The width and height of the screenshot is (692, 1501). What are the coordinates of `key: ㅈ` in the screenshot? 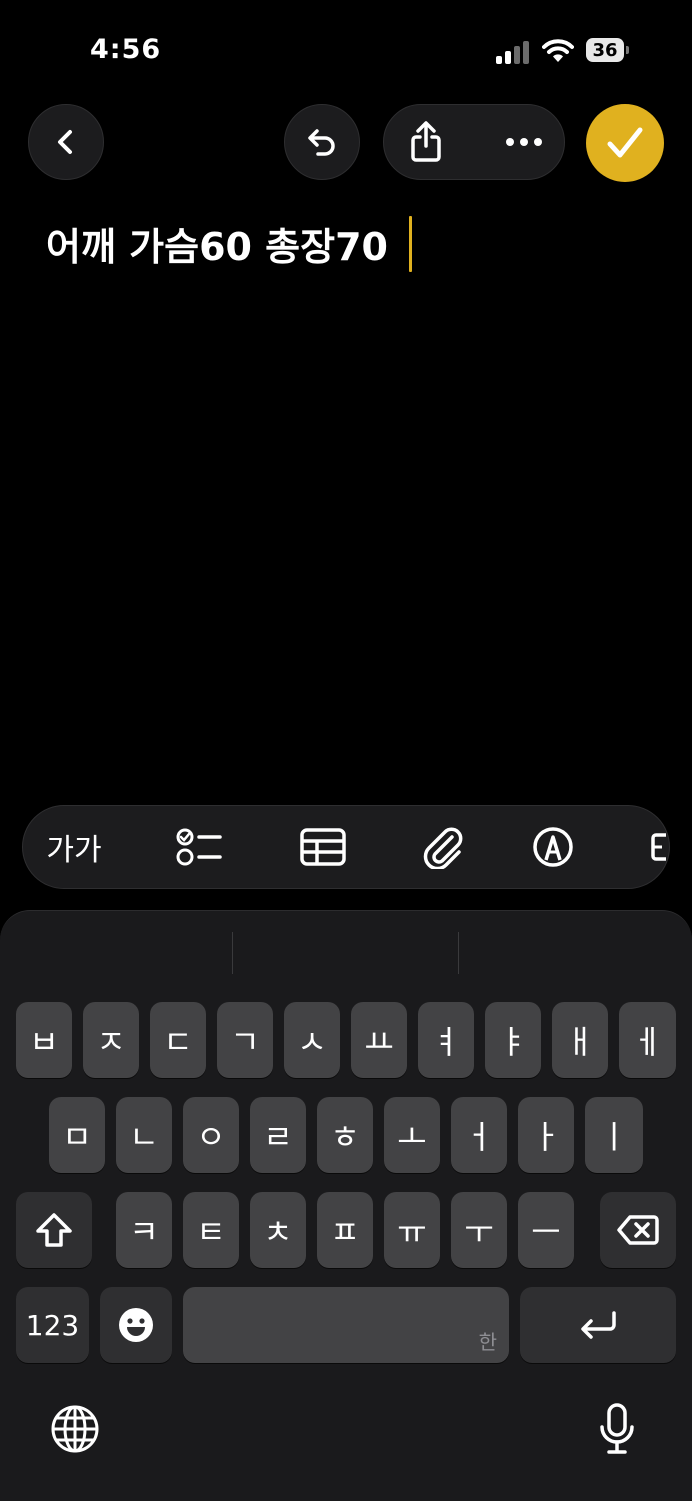 It's located at (111, 1040).